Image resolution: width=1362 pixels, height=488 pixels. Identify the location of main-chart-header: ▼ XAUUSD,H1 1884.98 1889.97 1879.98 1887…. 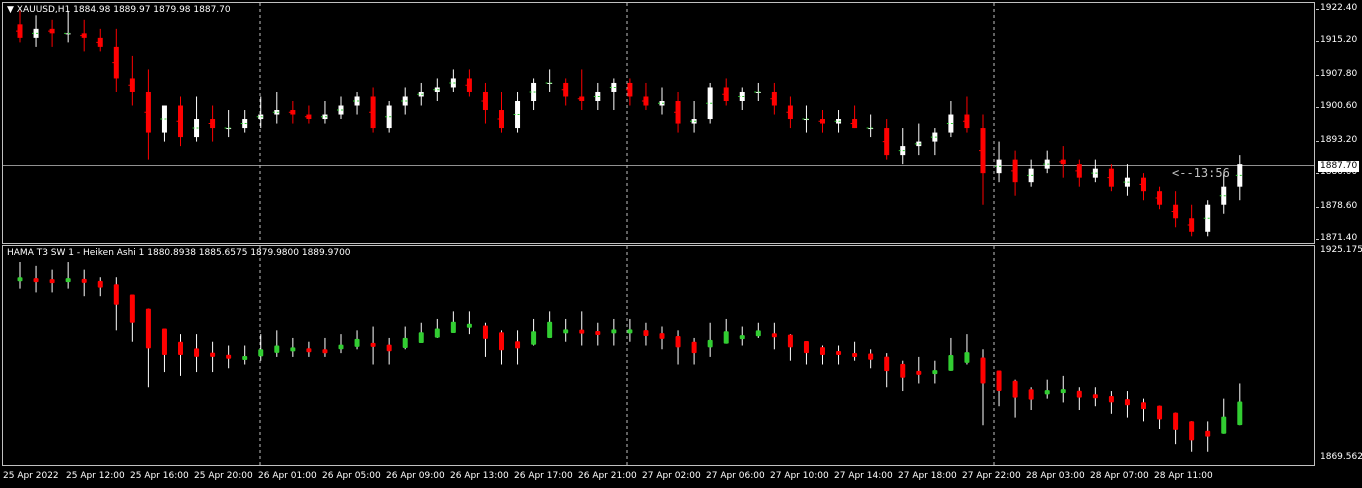
(119, 10).